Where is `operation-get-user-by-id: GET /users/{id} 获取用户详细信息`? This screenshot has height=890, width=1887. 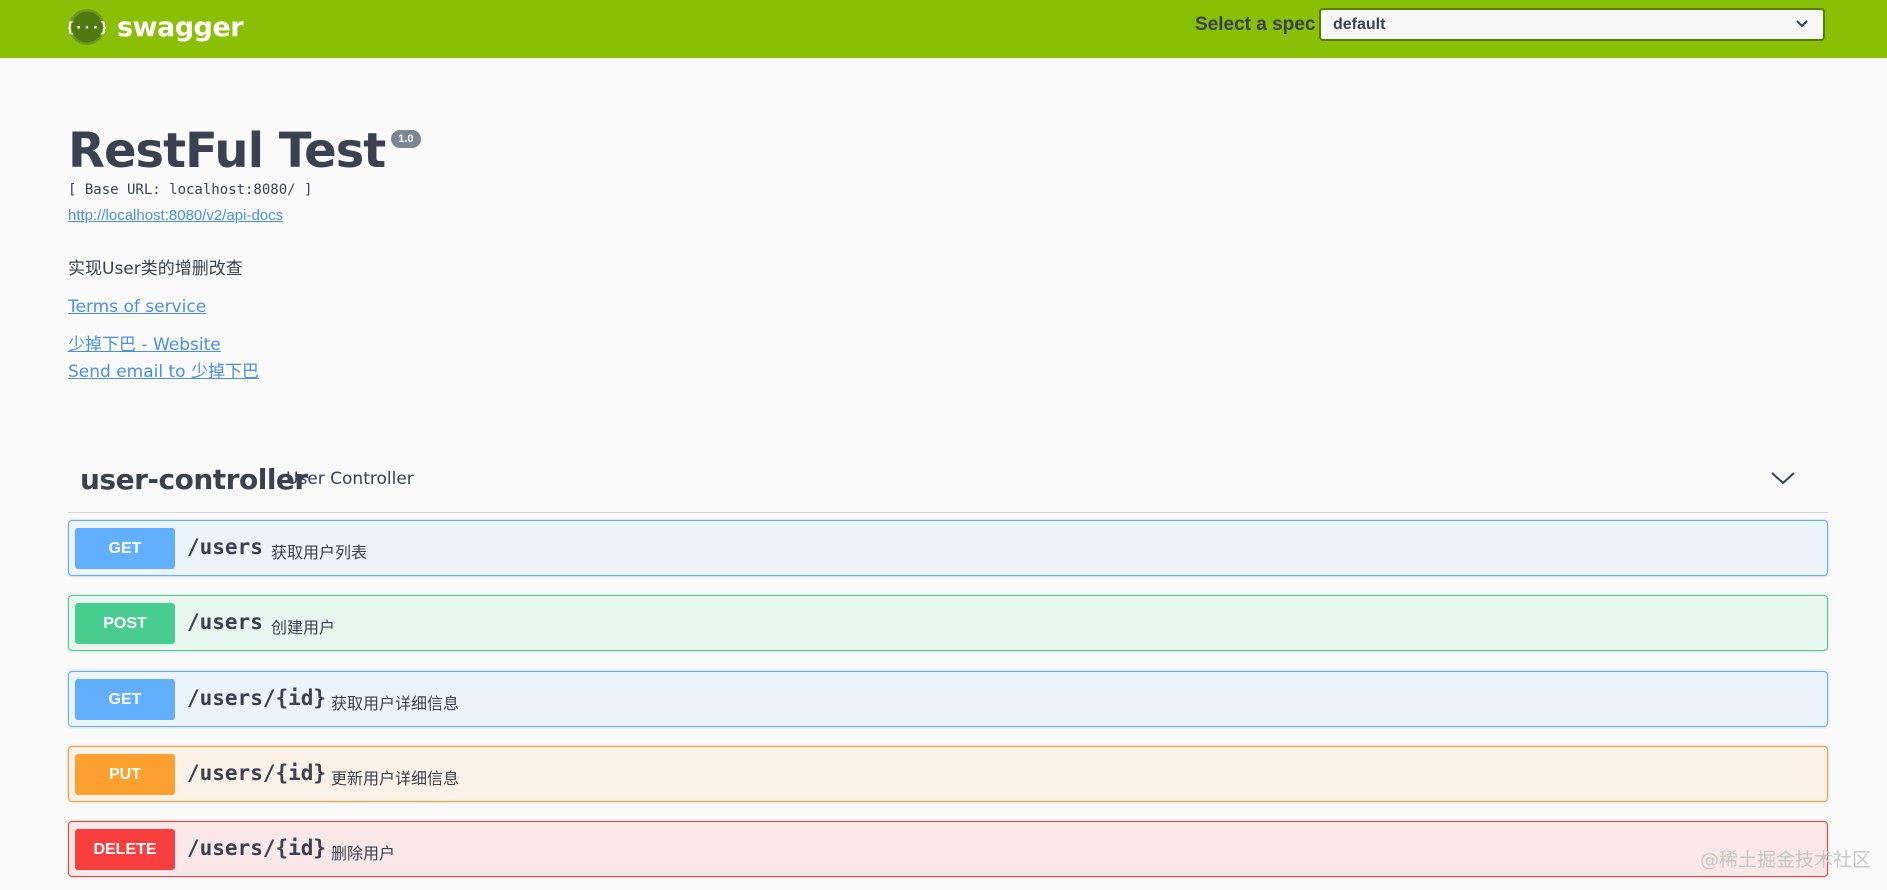 operation-get-user-by-id: GET /users/{id} 获取用户详细信息 is located at coordinates (948, 699).